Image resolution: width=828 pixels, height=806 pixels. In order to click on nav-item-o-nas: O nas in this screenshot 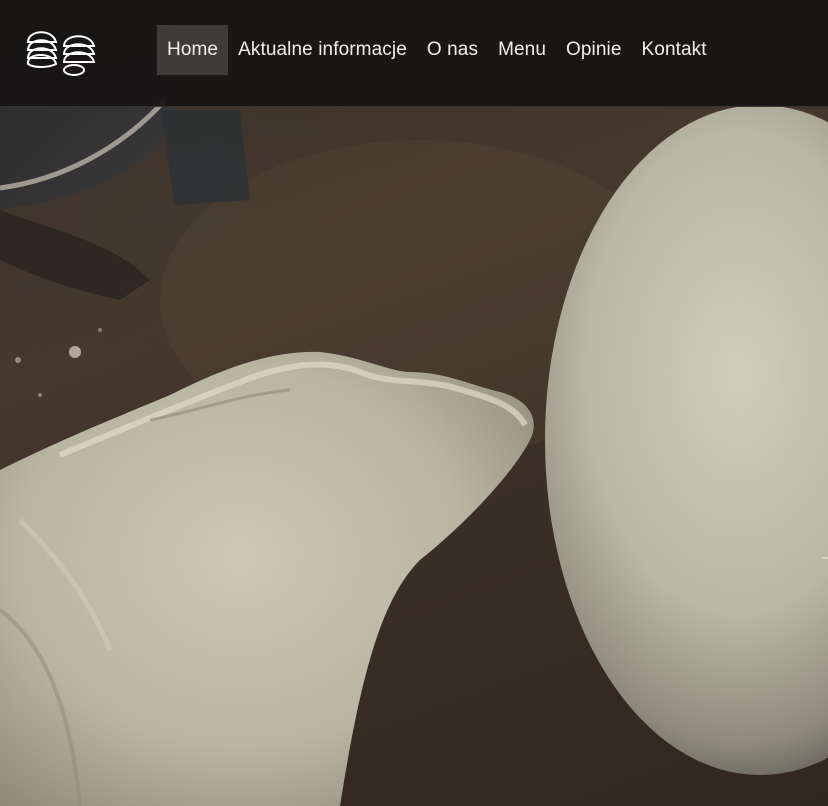, I will do `click(452, 50)`.